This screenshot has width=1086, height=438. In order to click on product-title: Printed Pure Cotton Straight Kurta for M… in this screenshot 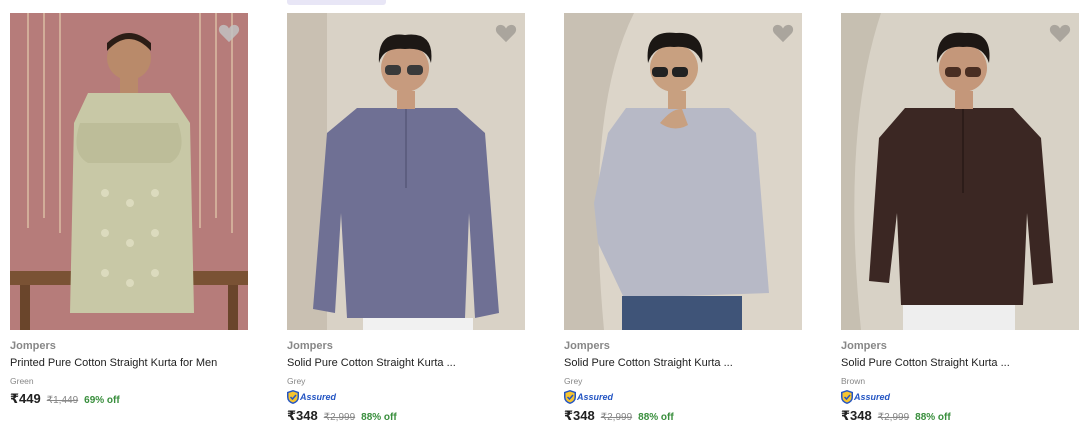, I will do `click(129, 363)`.